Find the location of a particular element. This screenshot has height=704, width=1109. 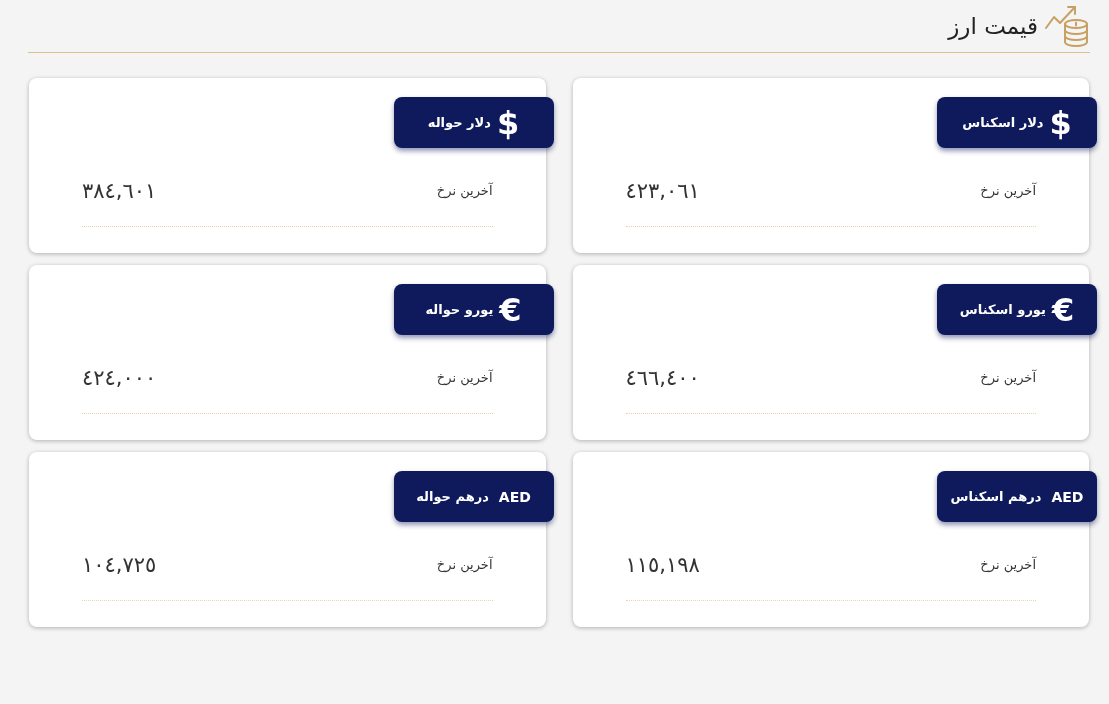

coins-arrow-icon is located at coordinates (1067, 26).